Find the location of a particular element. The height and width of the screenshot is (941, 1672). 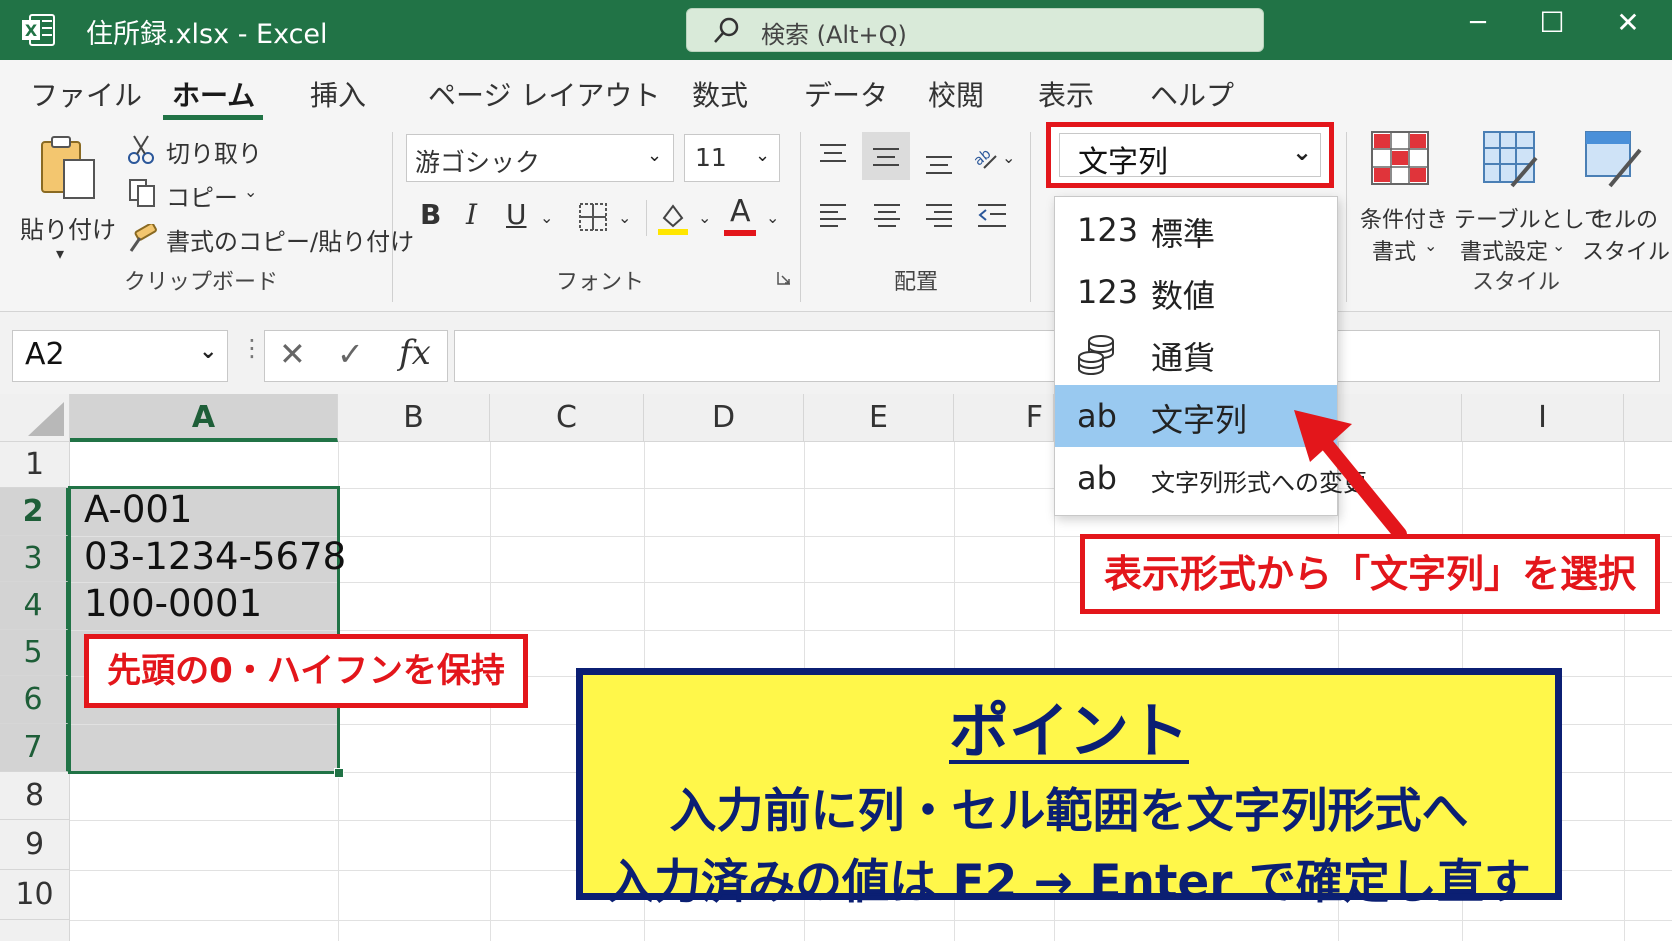

row-header-5: 5 is located at coordinates (35, 653).